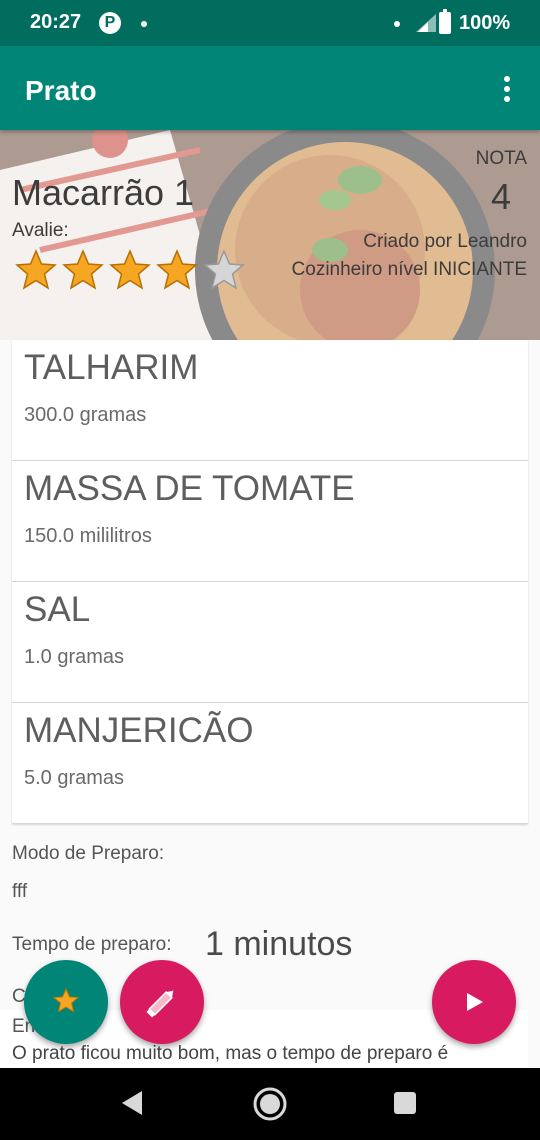 The image size is (540, 1140). Describe the element at coordinates (405, 1103) in the screenshot. I see `recents-icon` at that location.